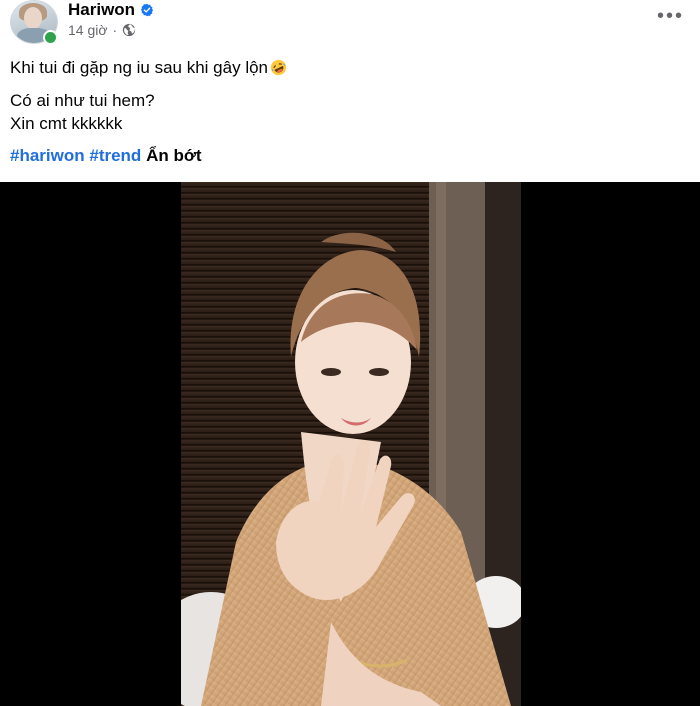  Describe the element at coordinates (115, 155) in the screenshot. I see `hashtag-link: #trend` at that location.